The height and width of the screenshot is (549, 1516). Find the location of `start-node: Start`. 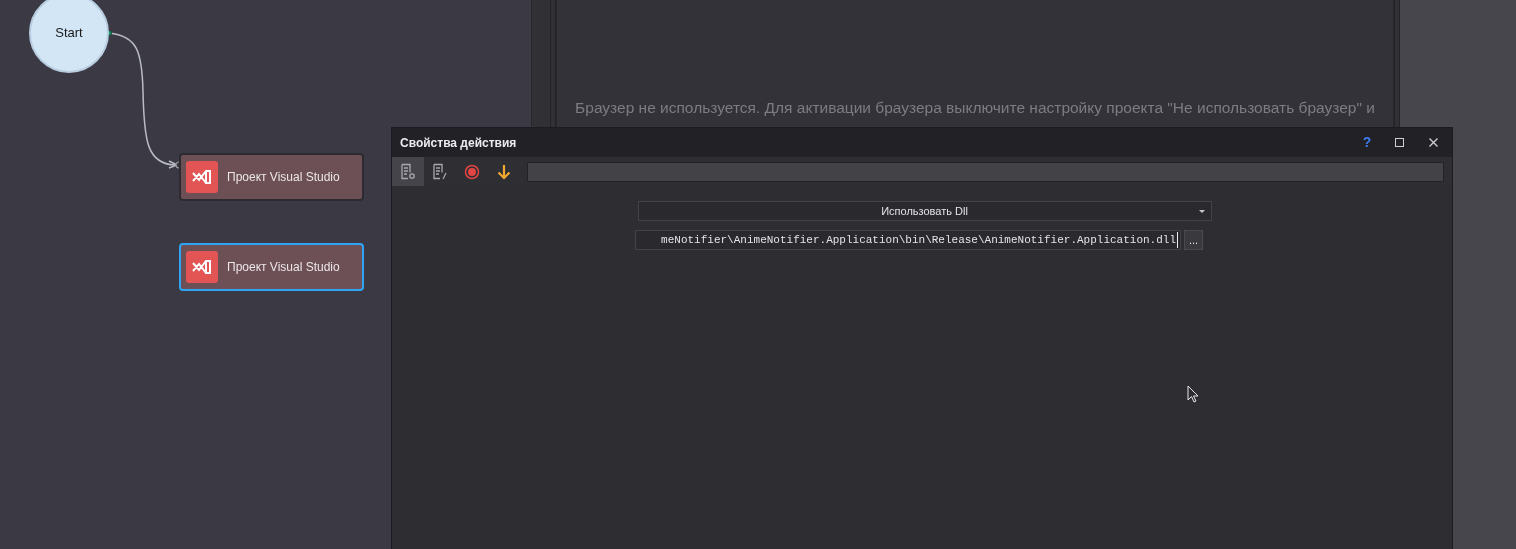

start-node: Start is located at coordinates (69, 36).